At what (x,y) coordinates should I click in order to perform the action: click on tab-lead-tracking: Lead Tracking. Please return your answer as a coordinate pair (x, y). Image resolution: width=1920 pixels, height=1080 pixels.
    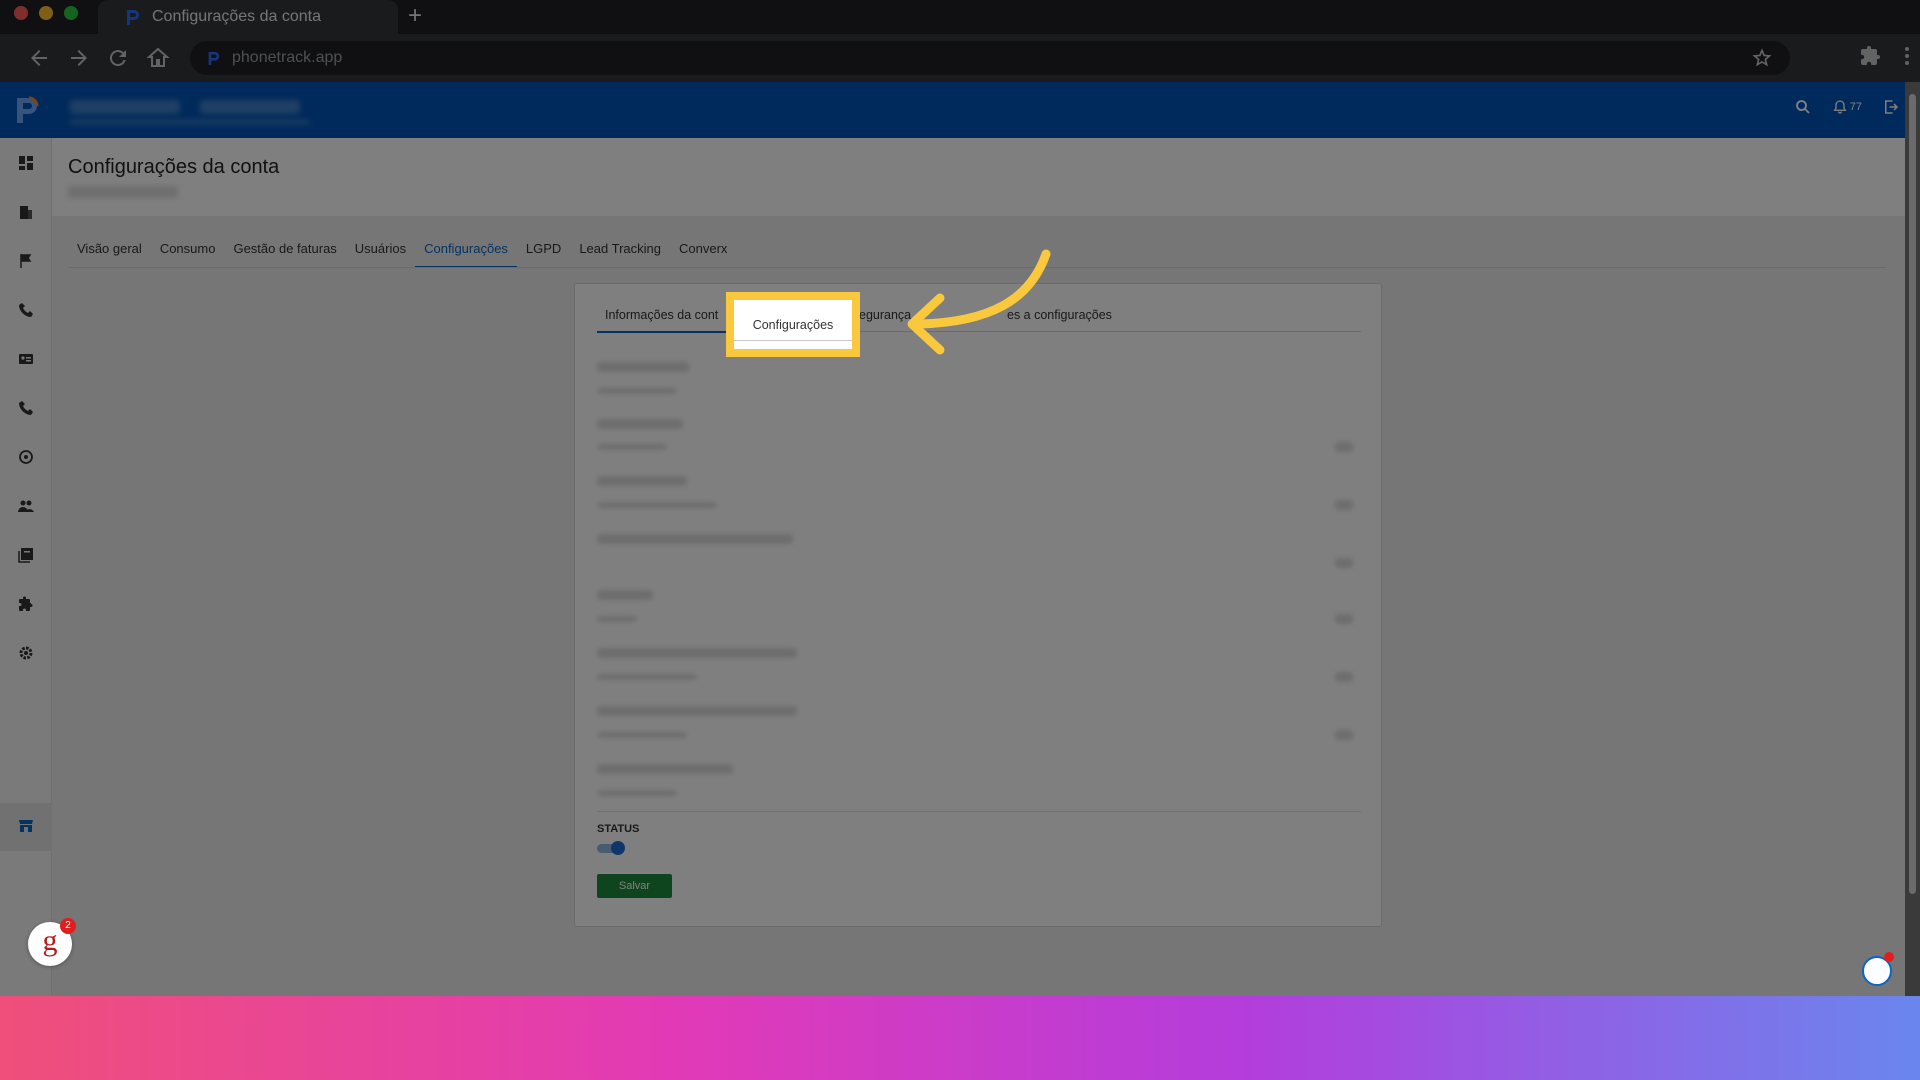
    Looking at the image, I should click on (620, 249).